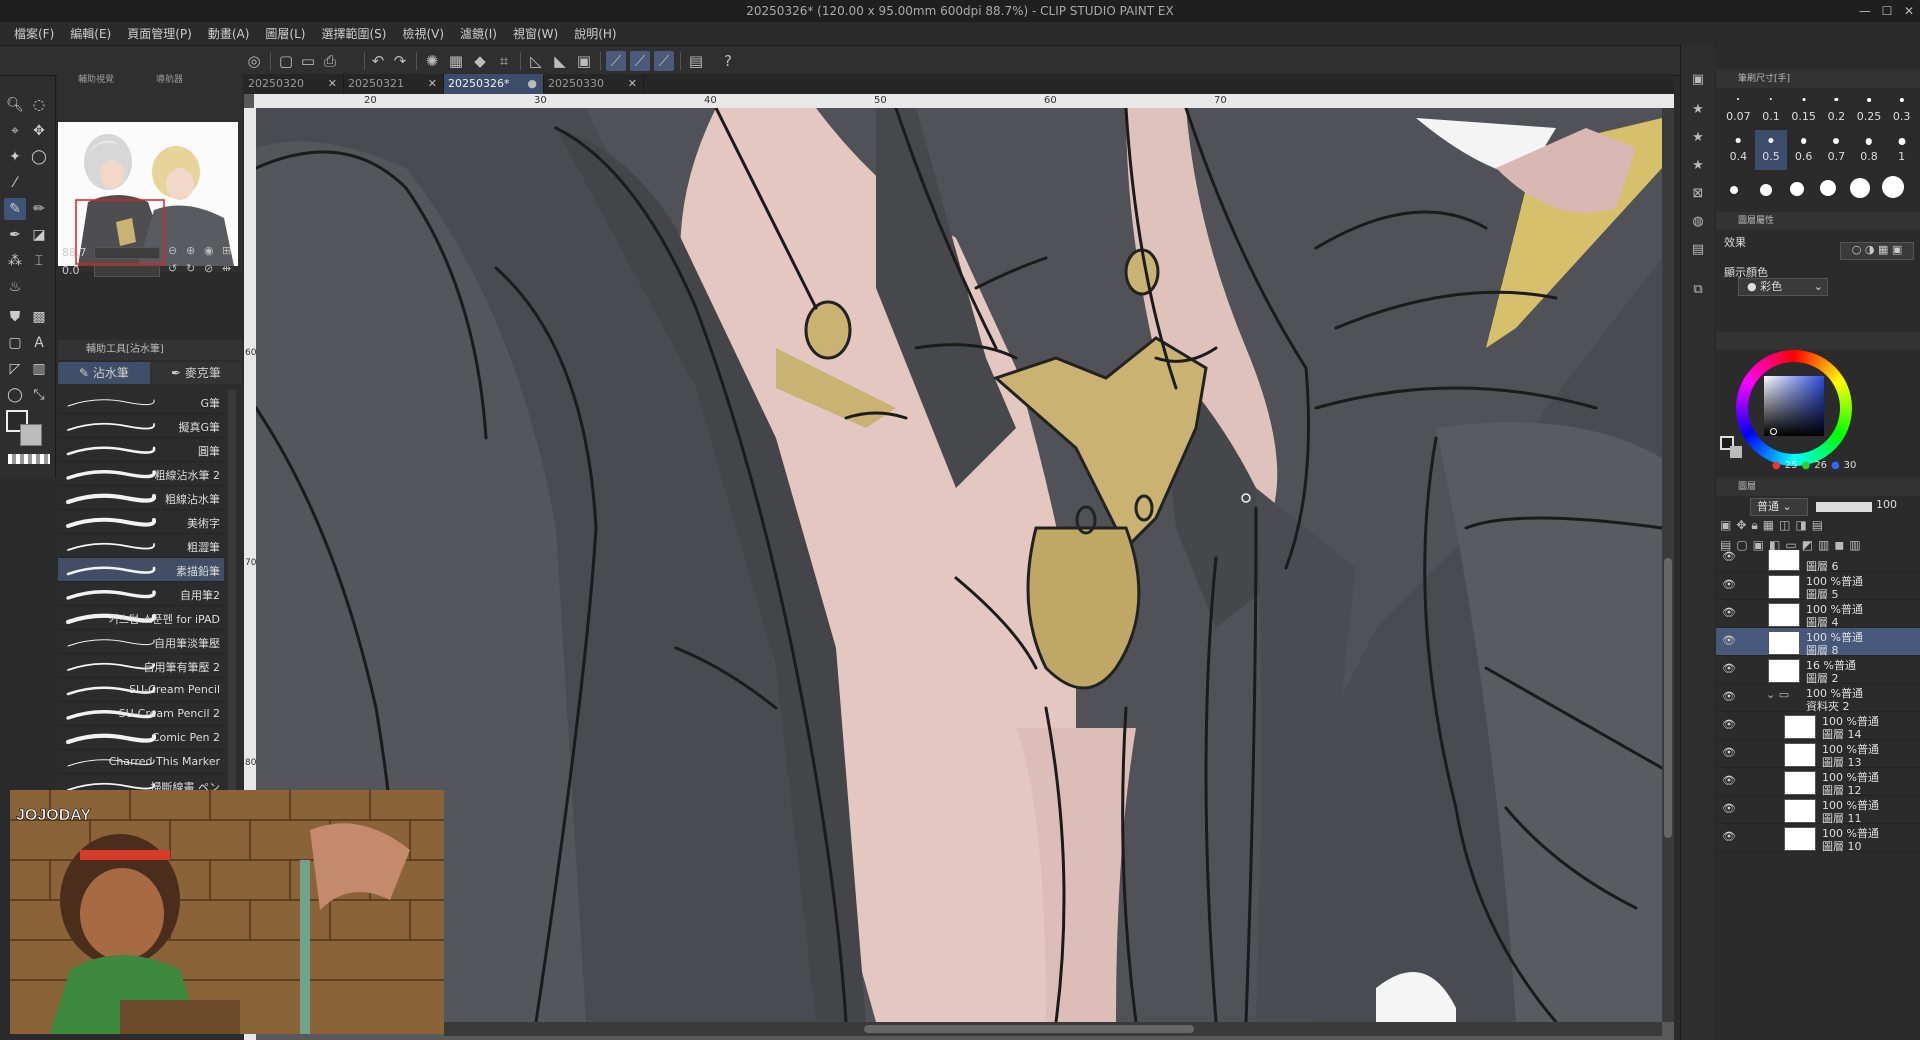 This screenshot has width=1920, height=1040. What do you see at coordinates (1783, 287) in the screenshot?
I see `display-color-select: ● 彩色 ⌄` at bounding box center [1783, 287].